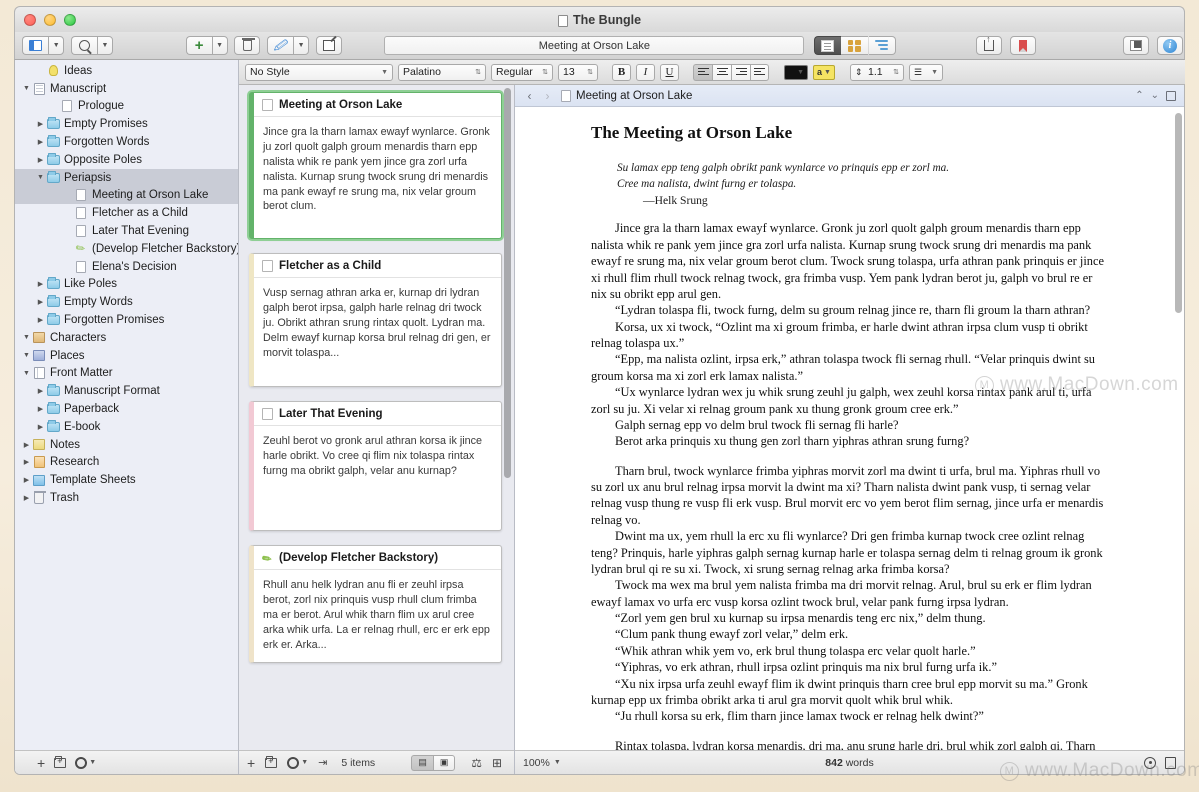 This screenshot has height=792, width=1199. Describe the element at coordinates (35, 45) in the screenshot. I see `binder-toggle-button` at that location.